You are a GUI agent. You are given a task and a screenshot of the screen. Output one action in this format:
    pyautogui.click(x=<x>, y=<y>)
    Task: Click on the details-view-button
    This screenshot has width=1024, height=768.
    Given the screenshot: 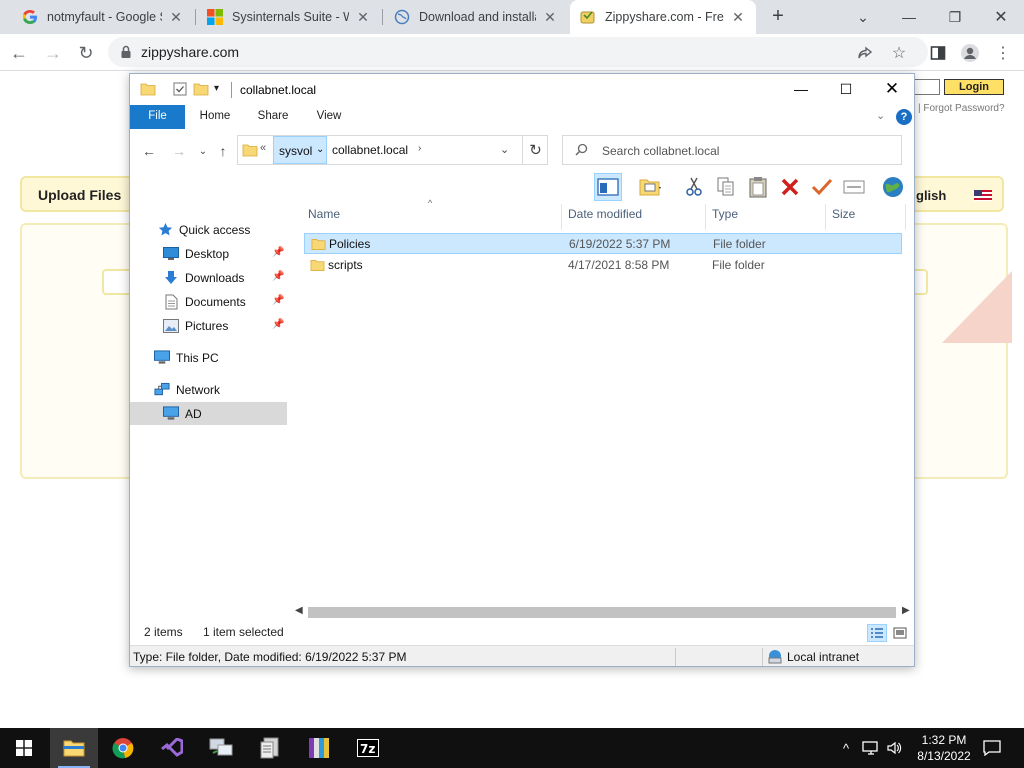 What is the action you would take?
    pyautogui.click(x=877, y=633)
    